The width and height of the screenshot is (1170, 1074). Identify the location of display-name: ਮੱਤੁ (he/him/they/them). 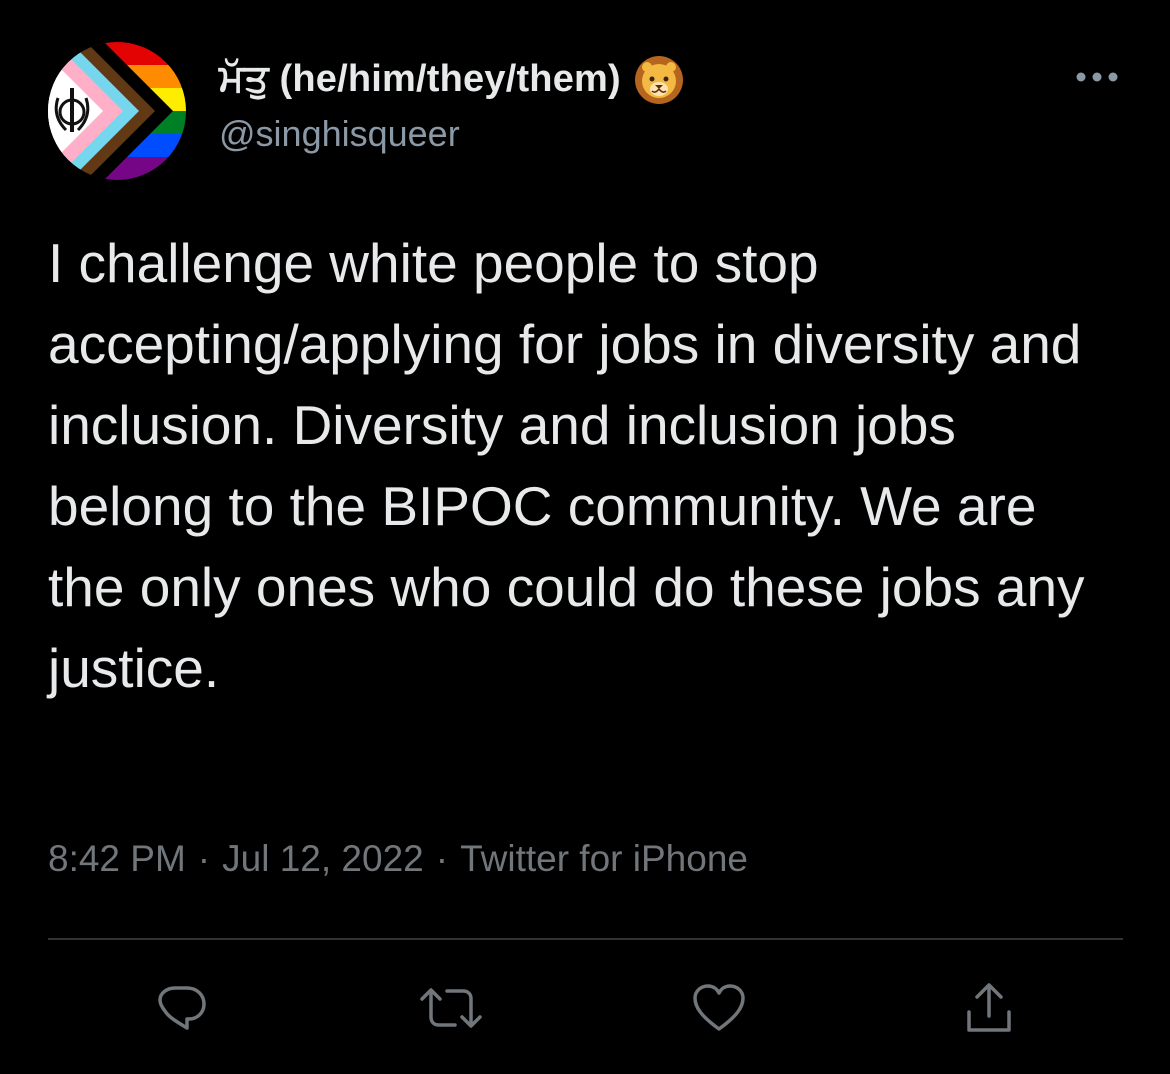
(420, 79).